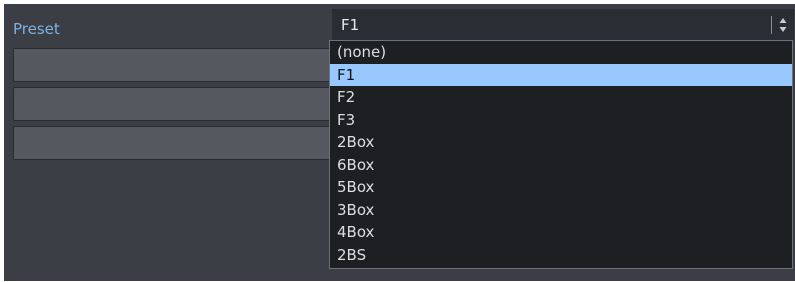 This screenshot has height=282, width=795. What do you see at coordinates (783, 25) in the screenshot?
I see `up-down-arrows-icon` at bounding box center [783, 25].